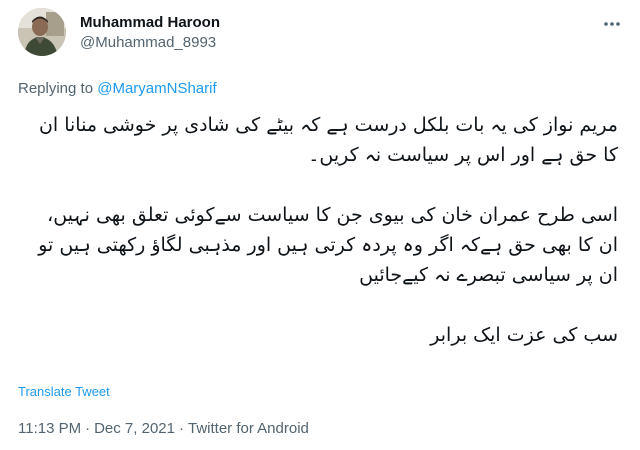 This screenshot has width=640, height=450. I want to click on tweet-author: Muhammad Haroon @Muhammad_8993, so click(150, 33).